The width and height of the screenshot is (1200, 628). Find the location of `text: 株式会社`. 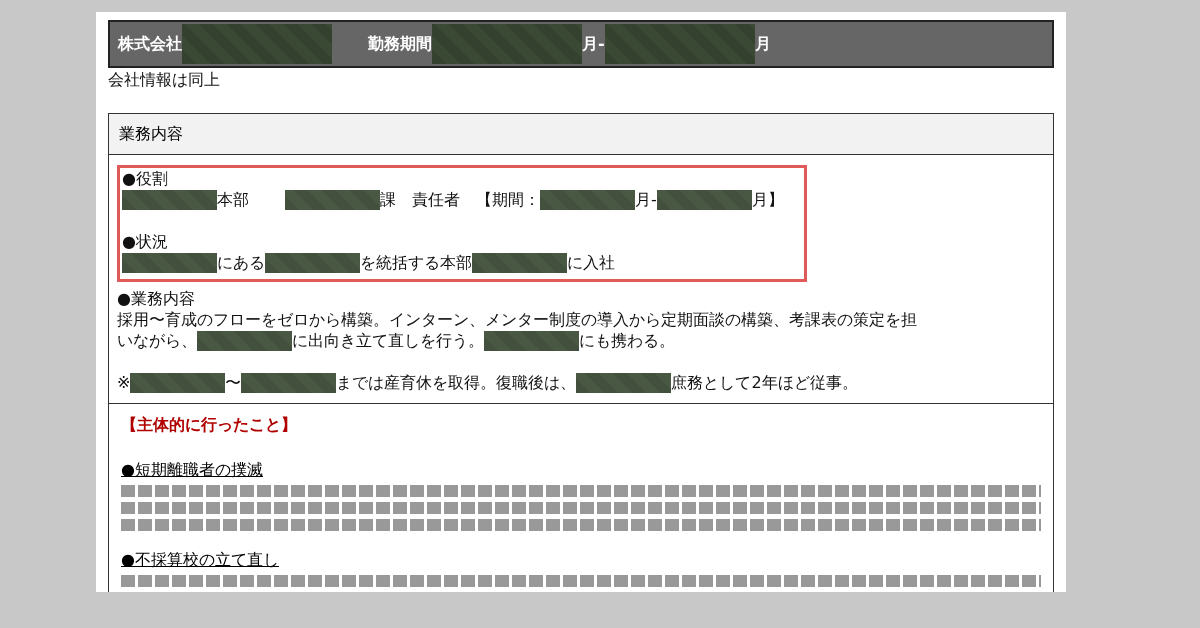

text: 株式会社 is located at coordinates (150, 44).